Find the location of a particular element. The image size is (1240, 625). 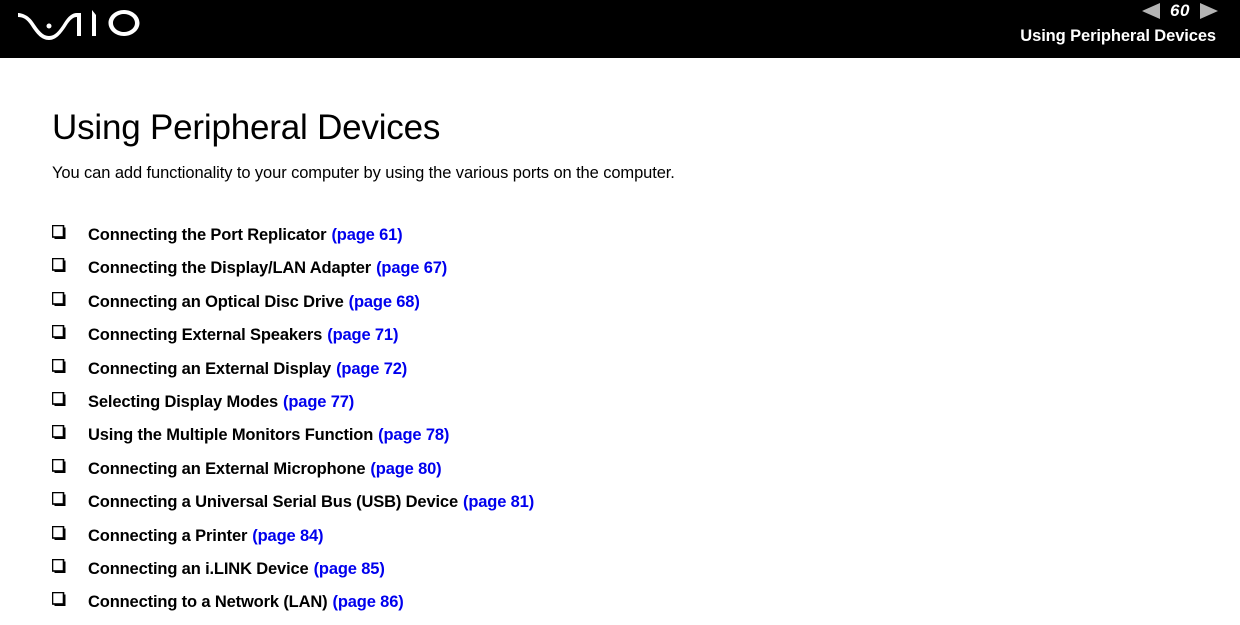

list-item-page-link: (page 86) is located at coordinates (365, 602).